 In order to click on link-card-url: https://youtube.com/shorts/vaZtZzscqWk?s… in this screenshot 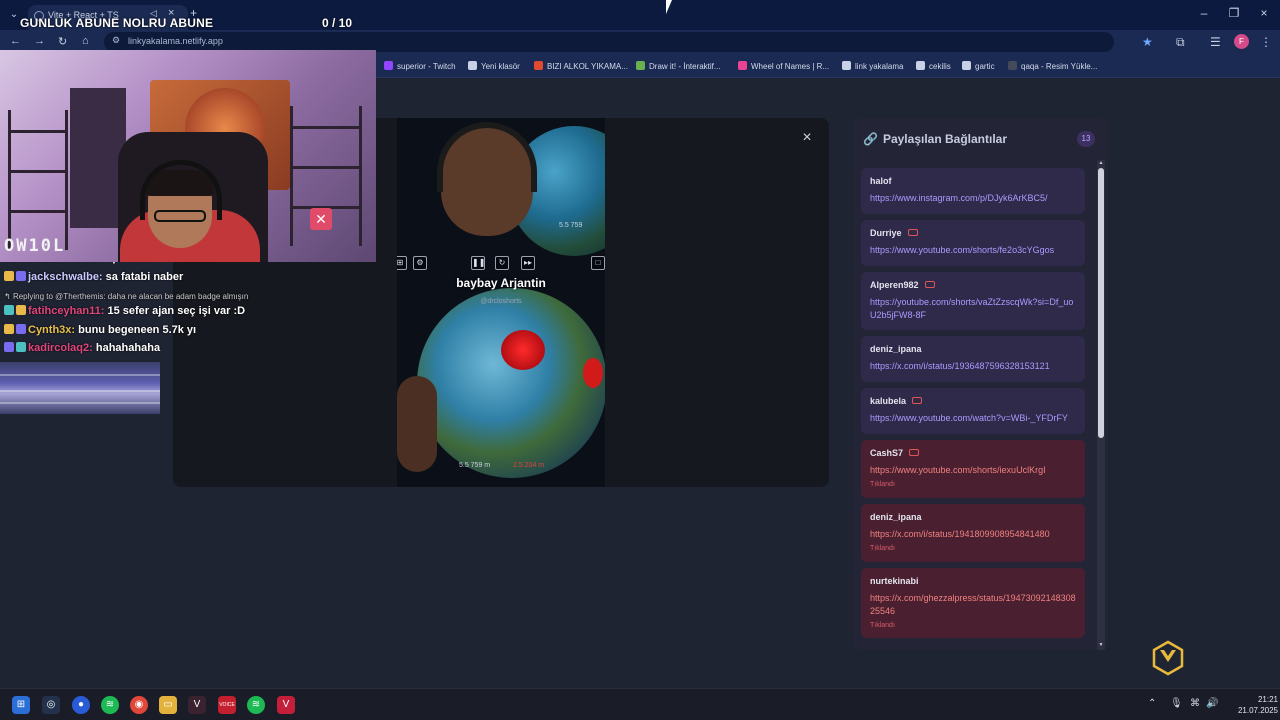, I will do `click(973, 309)`.